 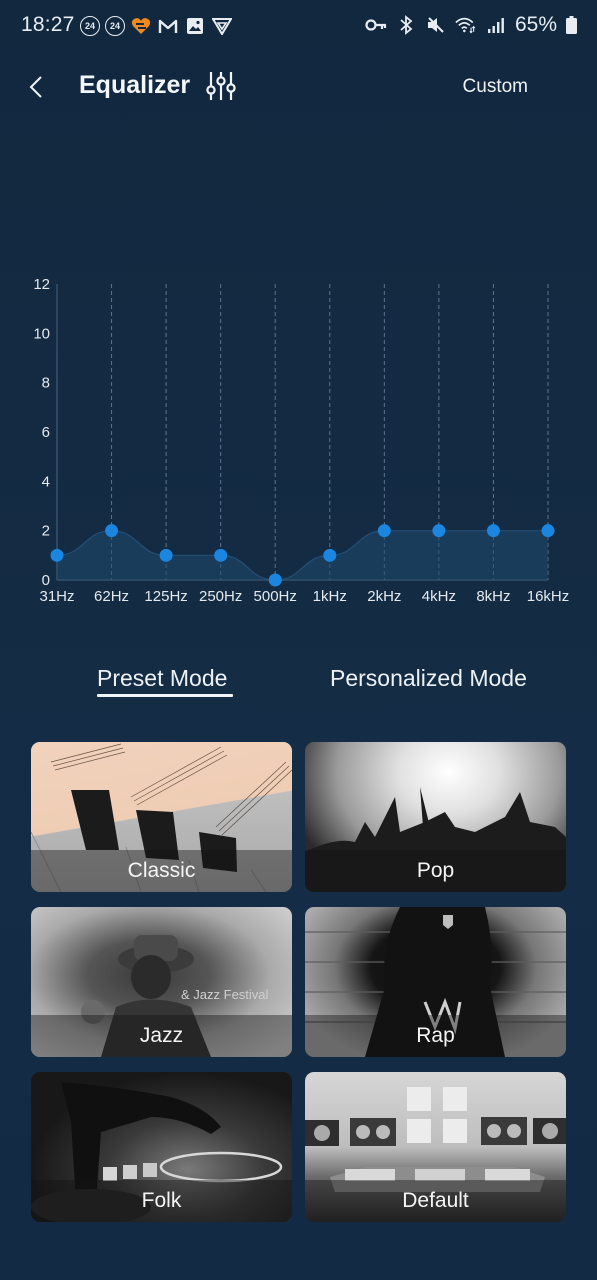 What do you see at coordinates (496, 25) in the screenshot?
I see `signal-icon` at bounding box center [496, 25].